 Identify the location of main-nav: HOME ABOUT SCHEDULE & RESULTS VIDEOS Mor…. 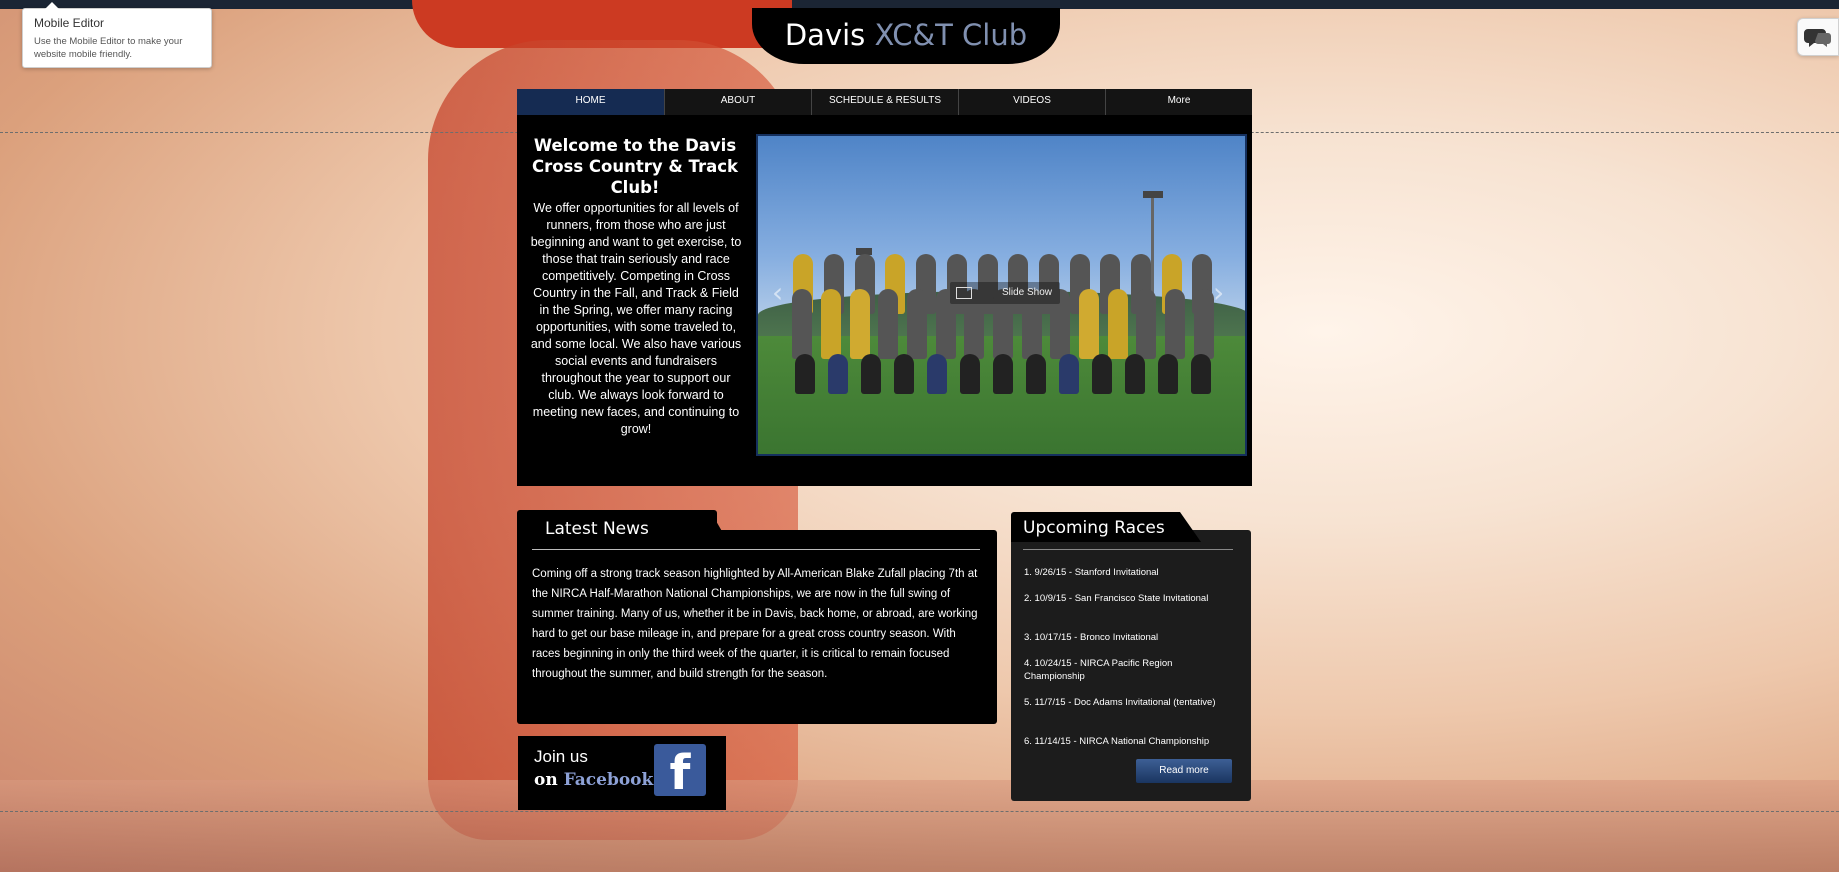
(884, 102).